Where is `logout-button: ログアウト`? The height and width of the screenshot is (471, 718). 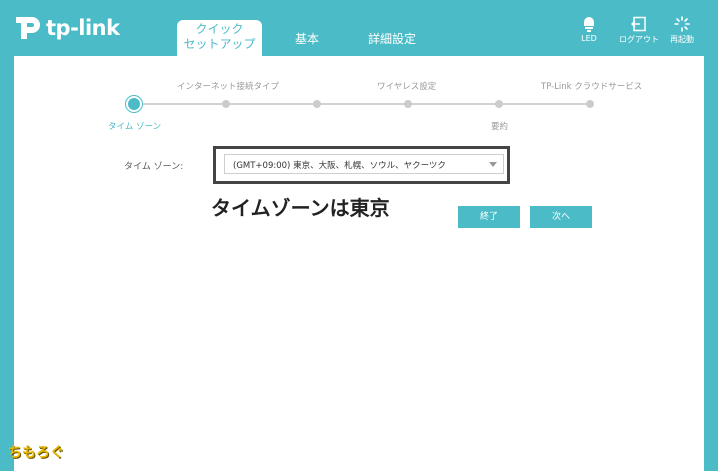 logout-button: ログアウト is located at coordinates (639, 30).